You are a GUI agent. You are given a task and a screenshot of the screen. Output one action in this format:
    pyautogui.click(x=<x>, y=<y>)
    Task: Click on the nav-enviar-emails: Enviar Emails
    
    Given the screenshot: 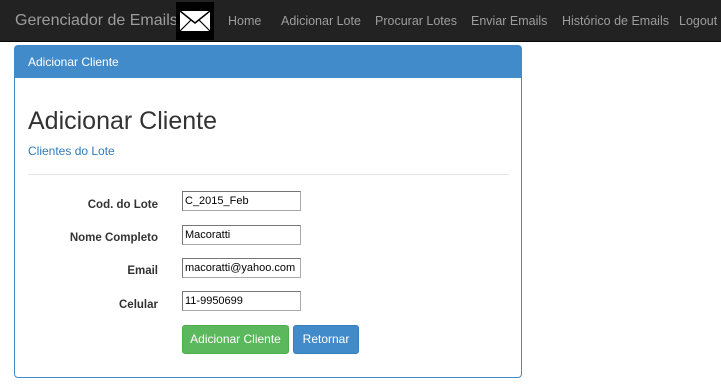 What is the action you would take?
    pyautogui.click(x=509, y=21)
    